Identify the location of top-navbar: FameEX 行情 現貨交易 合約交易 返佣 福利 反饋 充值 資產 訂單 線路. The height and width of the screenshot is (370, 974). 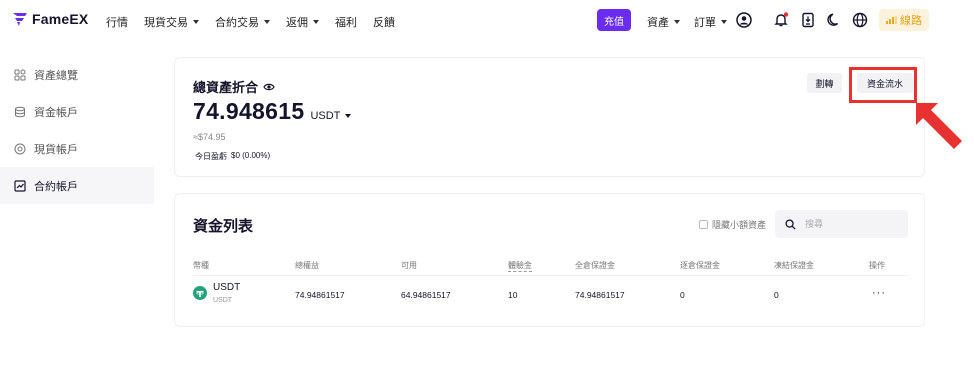
(487, 20).